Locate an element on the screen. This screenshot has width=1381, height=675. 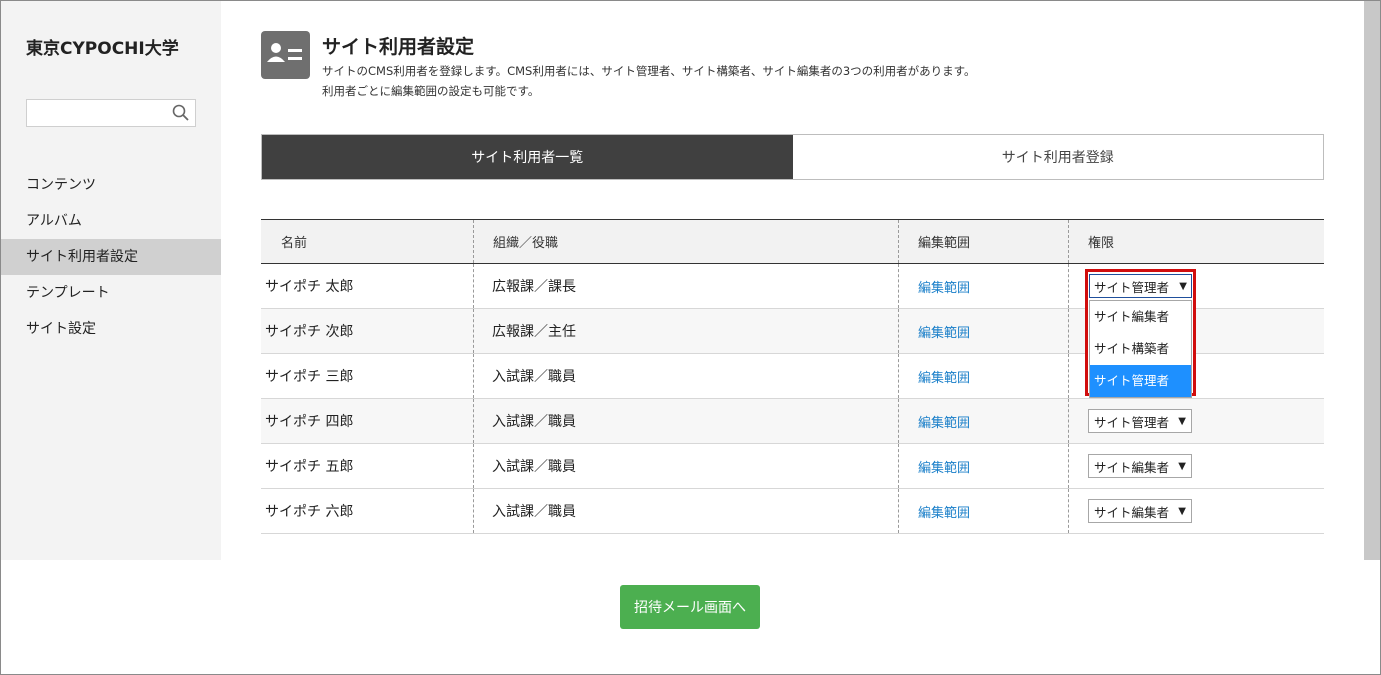
role-dropdown-highlight: サイト管理者 ▼ サイト編集者 サイト構築者 サイト管理者 is located at coordinates (1140, 333).